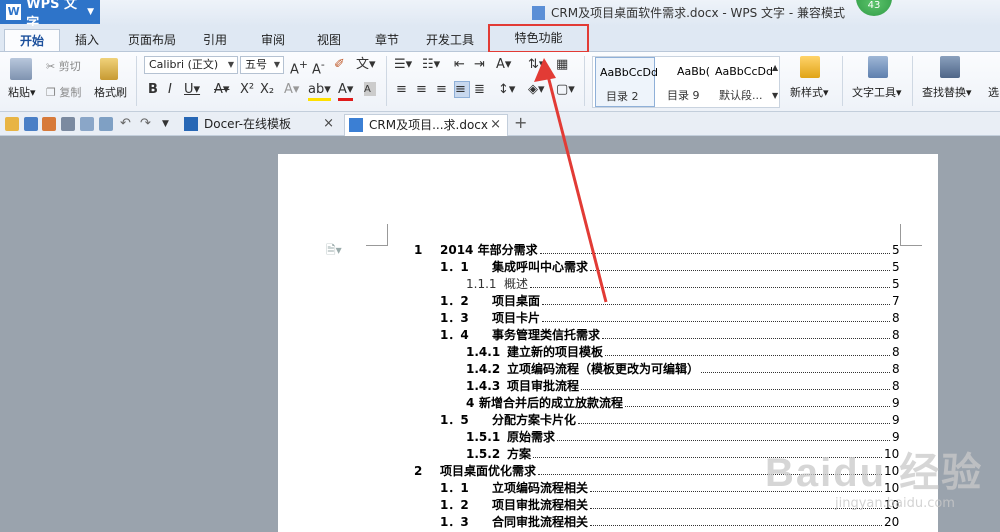  I want to click on redo-icon: ↷, so click(145, 124).